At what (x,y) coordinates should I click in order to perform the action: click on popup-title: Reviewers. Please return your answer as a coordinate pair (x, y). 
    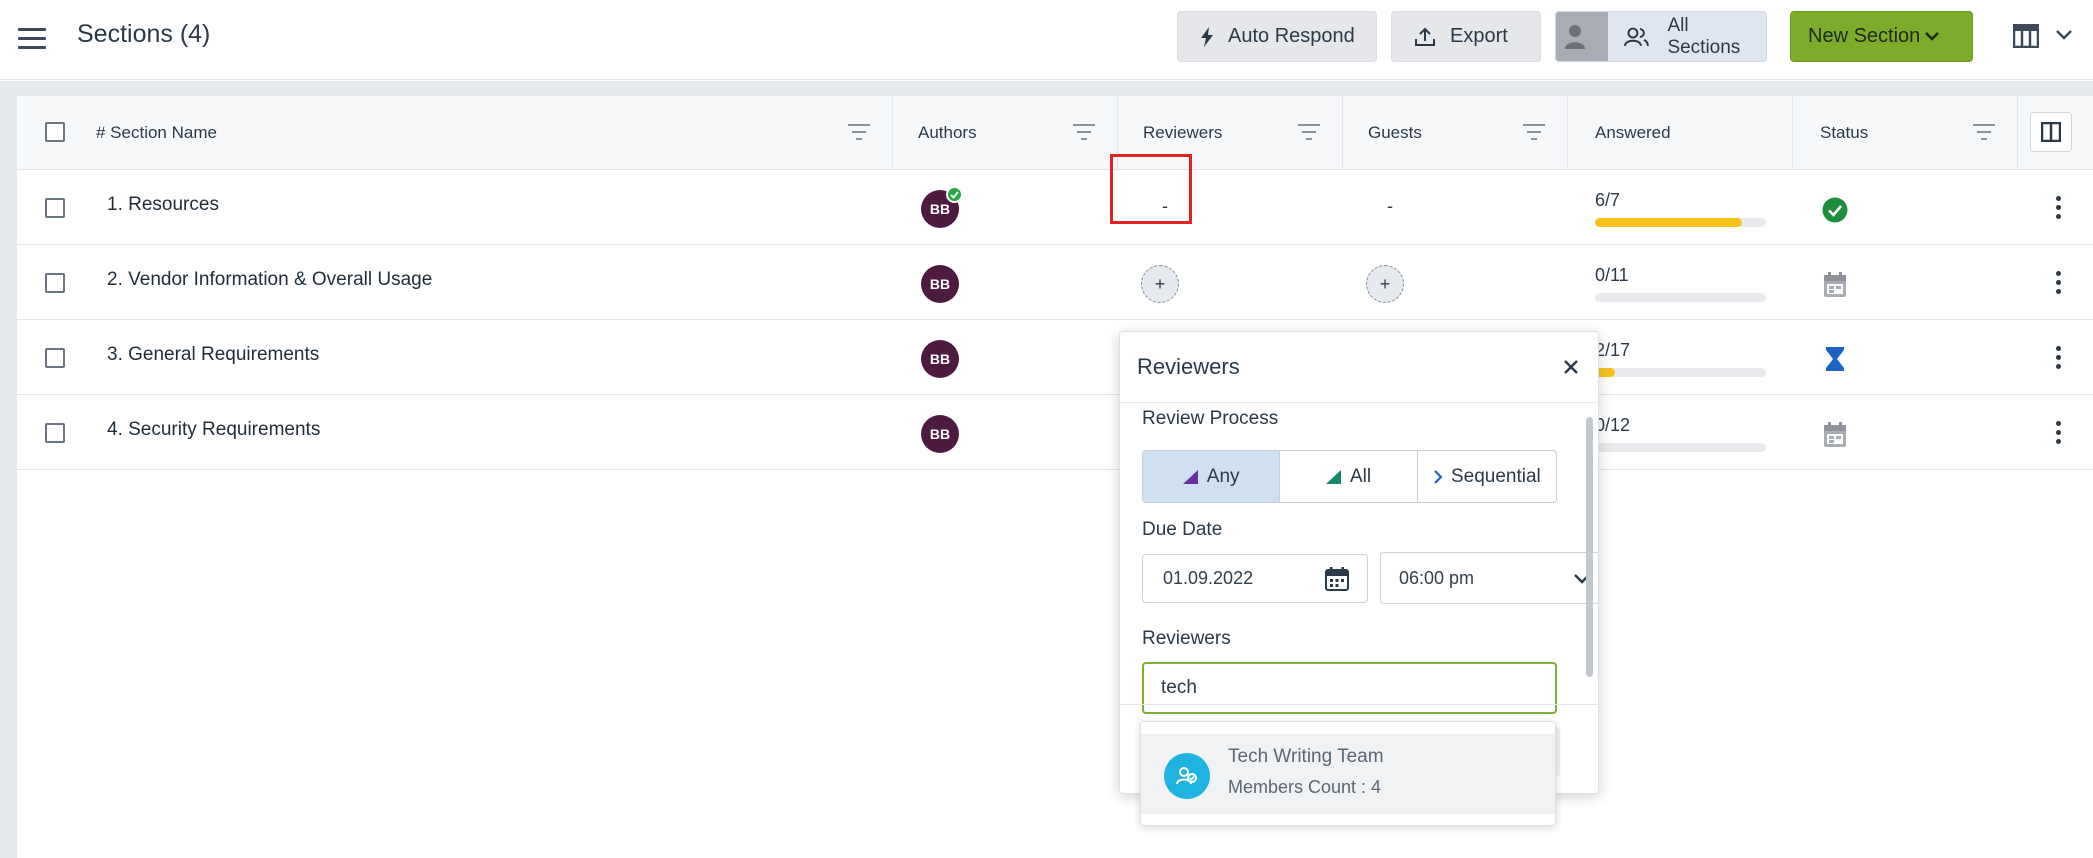
    Looking at the image, I should click on (1188, 366).